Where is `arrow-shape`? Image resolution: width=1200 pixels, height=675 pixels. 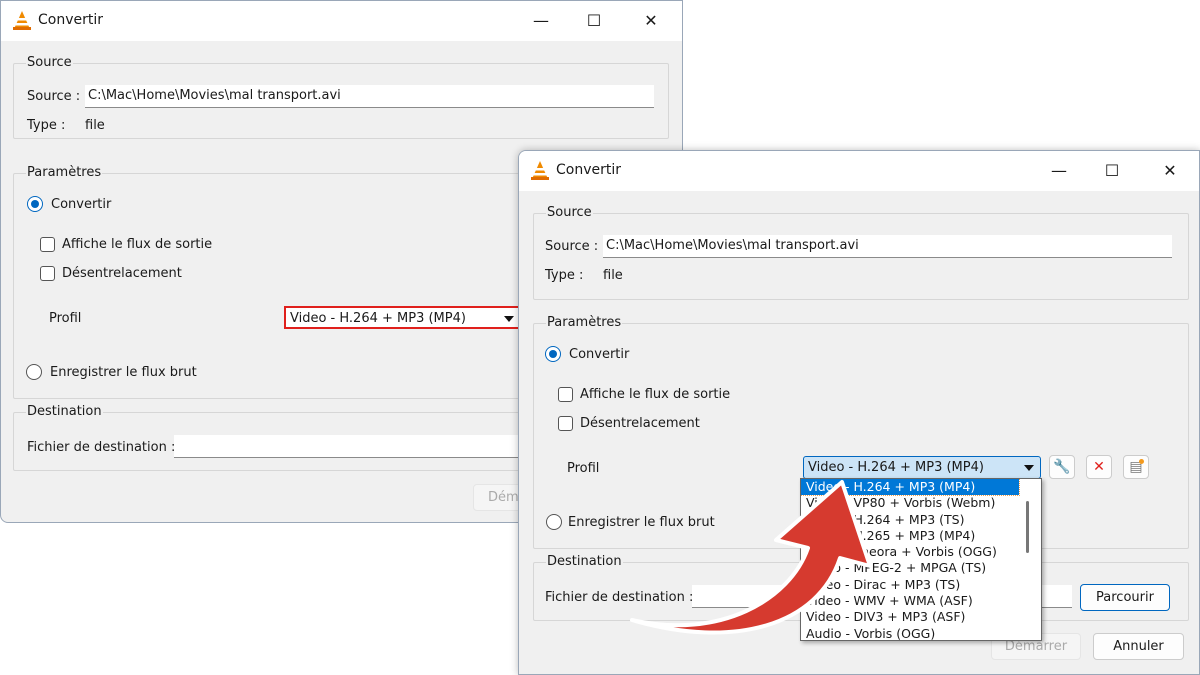
arrow-shape is located at coordinates (751, 557).